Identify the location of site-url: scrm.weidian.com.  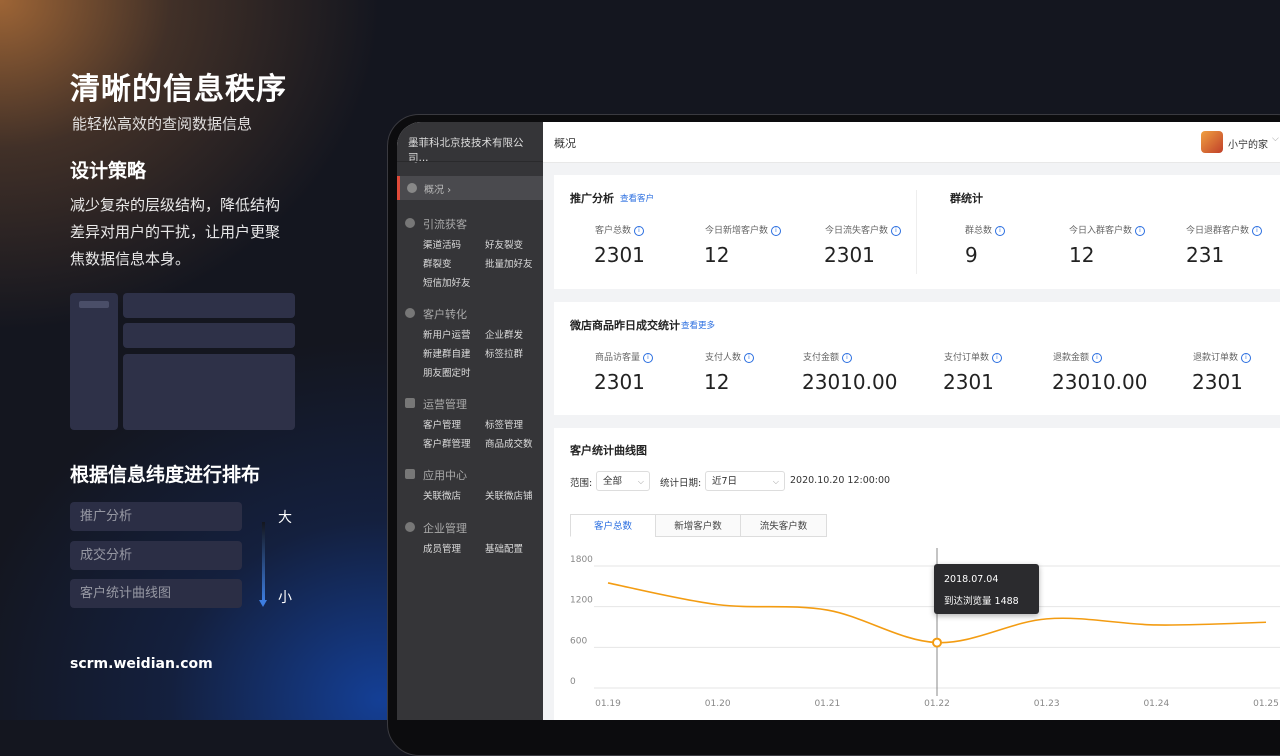
(141, 664).